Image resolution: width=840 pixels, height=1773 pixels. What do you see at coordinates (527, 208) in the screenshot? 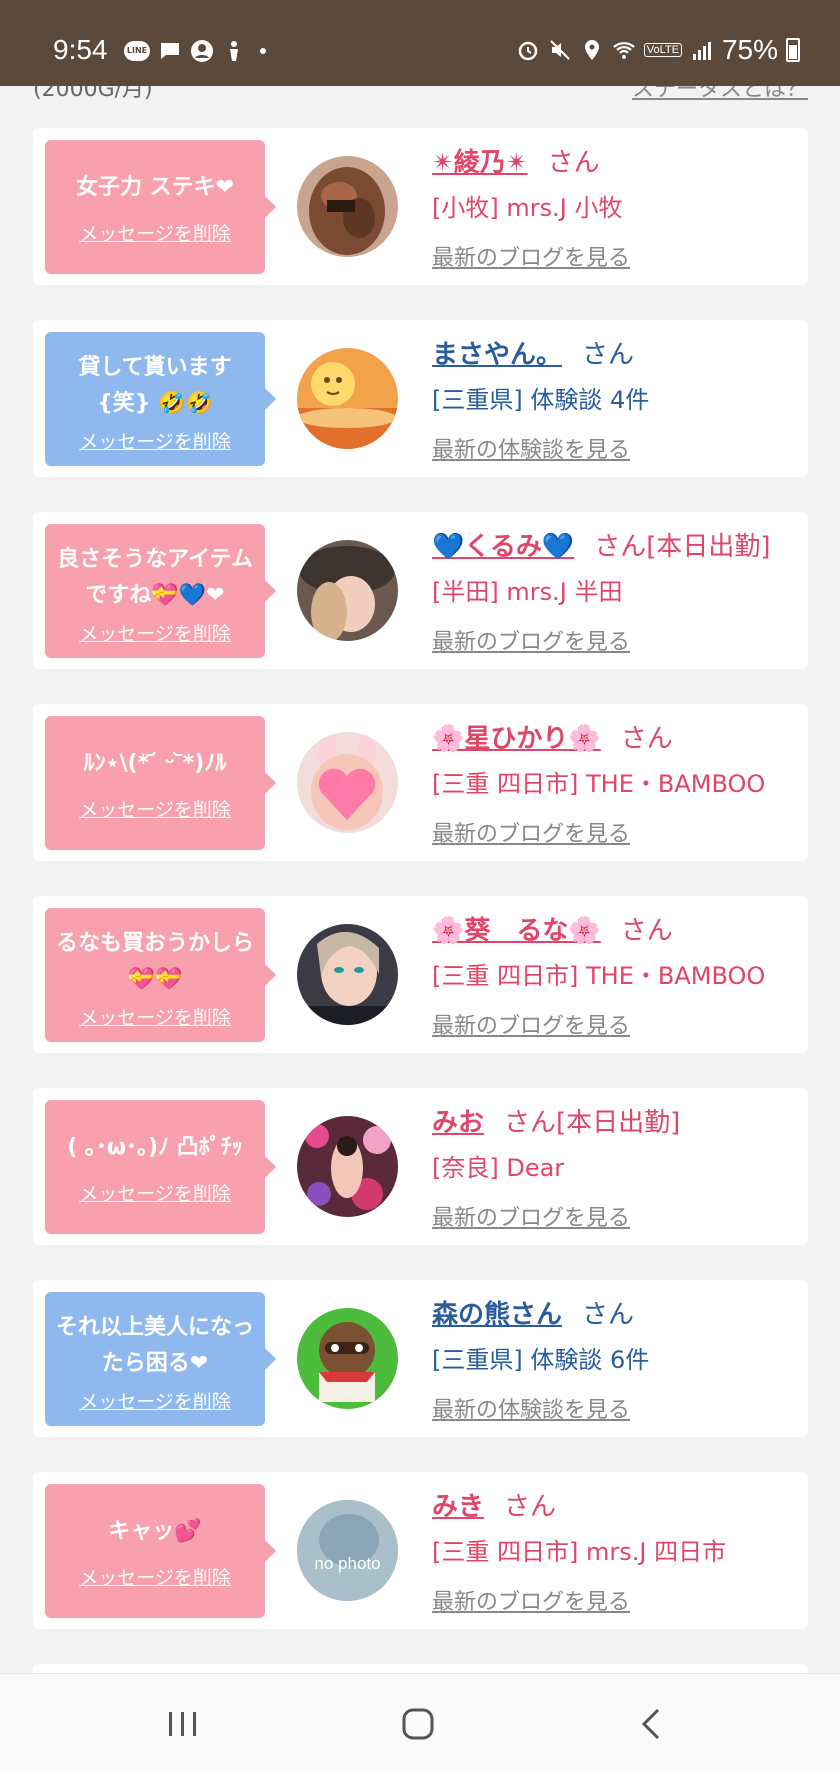
I see `shop-label: [小牧] mrs.J 小牧` at bounding box center [527, 208].